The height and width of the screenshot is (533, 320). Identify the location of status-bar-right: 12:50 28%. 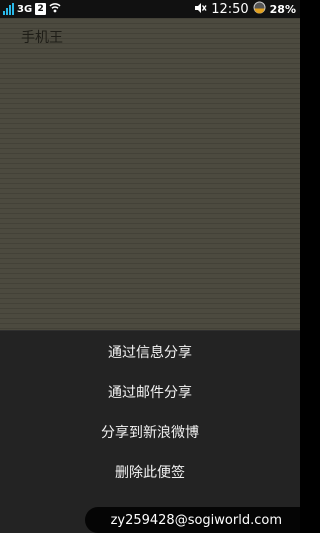
(245, 9).